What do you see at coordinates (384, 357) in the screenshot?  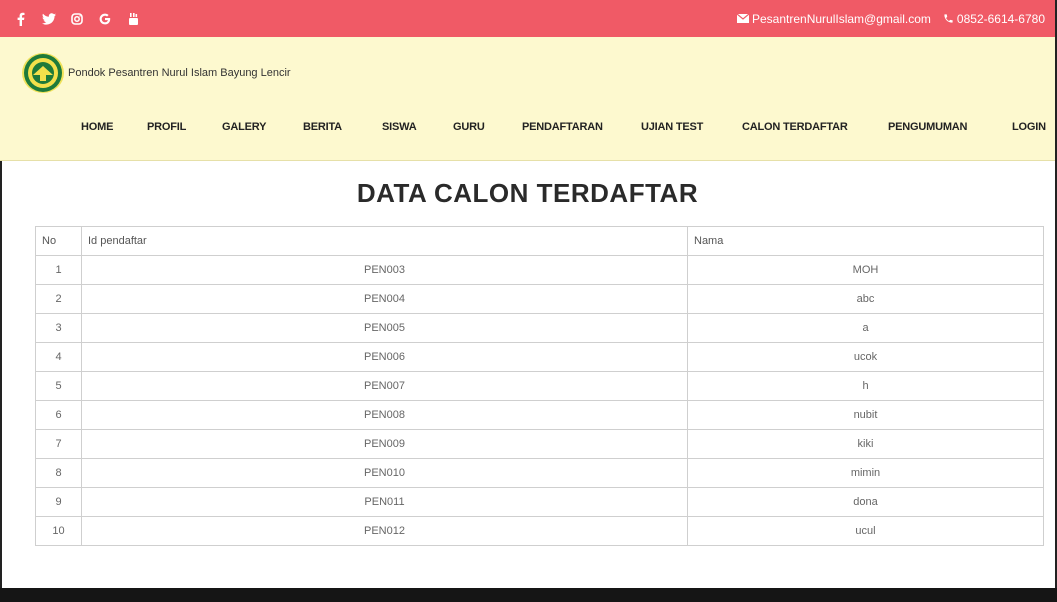 I see `cell-id: PEN006` at bounding box center [384, 357].